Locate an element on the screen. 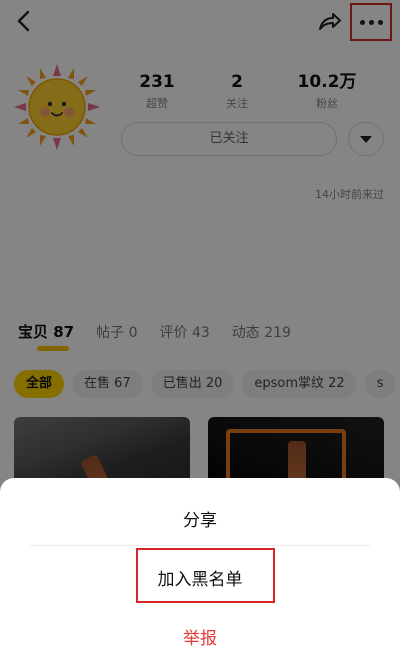 Image resolution: width=400 pixels, height=672 pixels. share-option: 分享 is located at coordinates (200, 518).